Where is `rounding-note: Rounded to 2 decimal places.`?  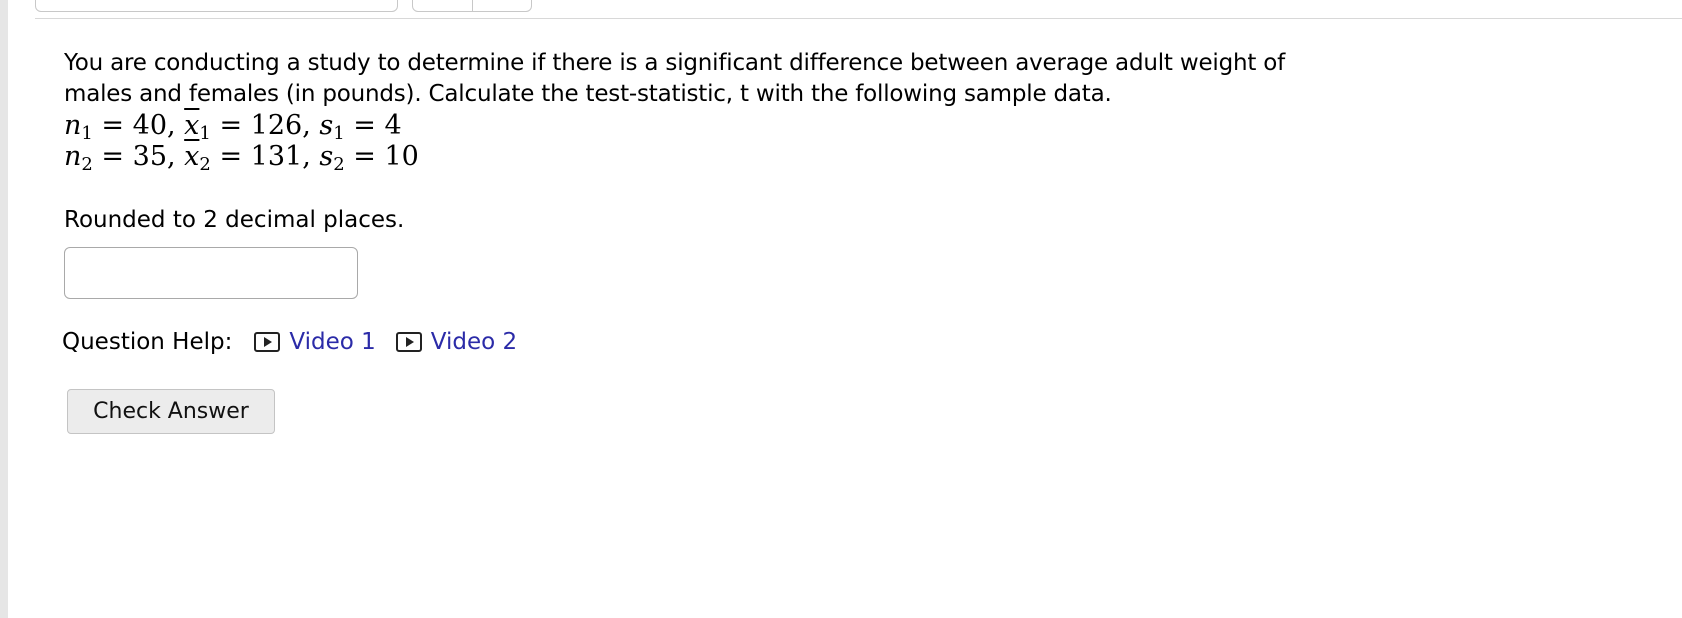
rounding-note: Rounded to 2 decimal places. is located at coordinates (234, 220).